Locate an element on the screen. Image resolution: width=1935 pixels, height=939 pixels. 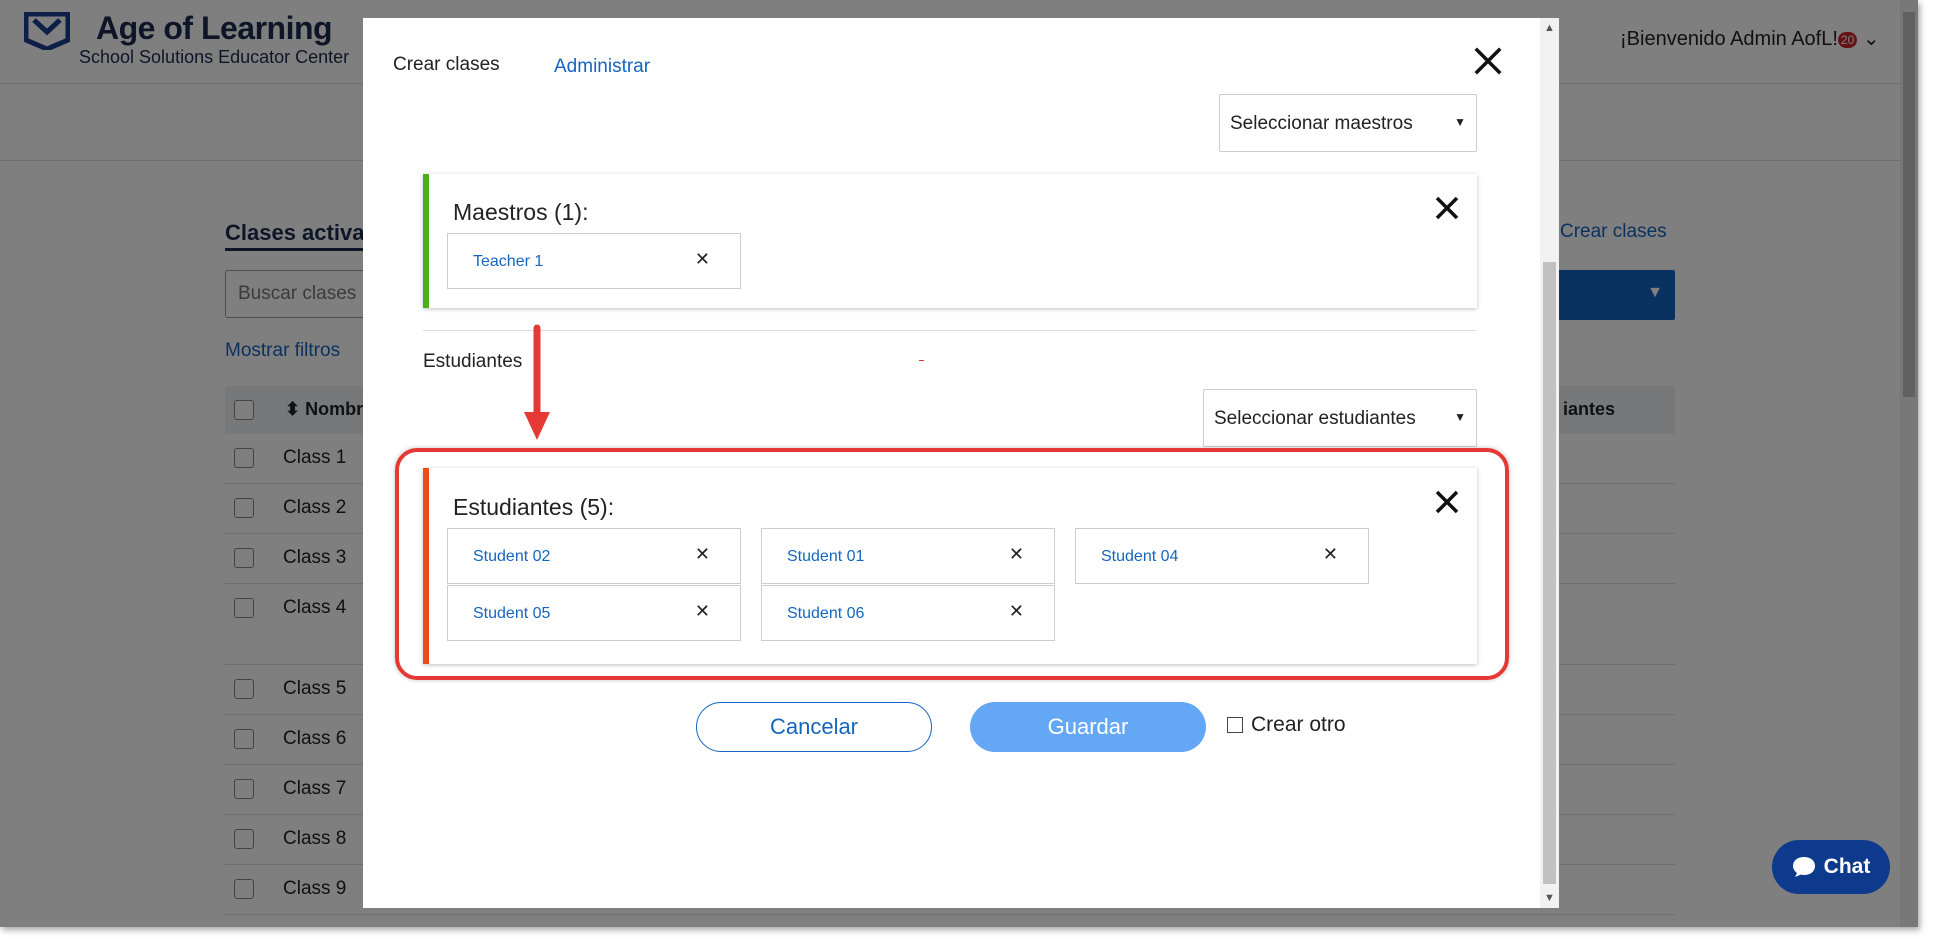
annotation-arrow-icon is located at coordinates (537, 382).